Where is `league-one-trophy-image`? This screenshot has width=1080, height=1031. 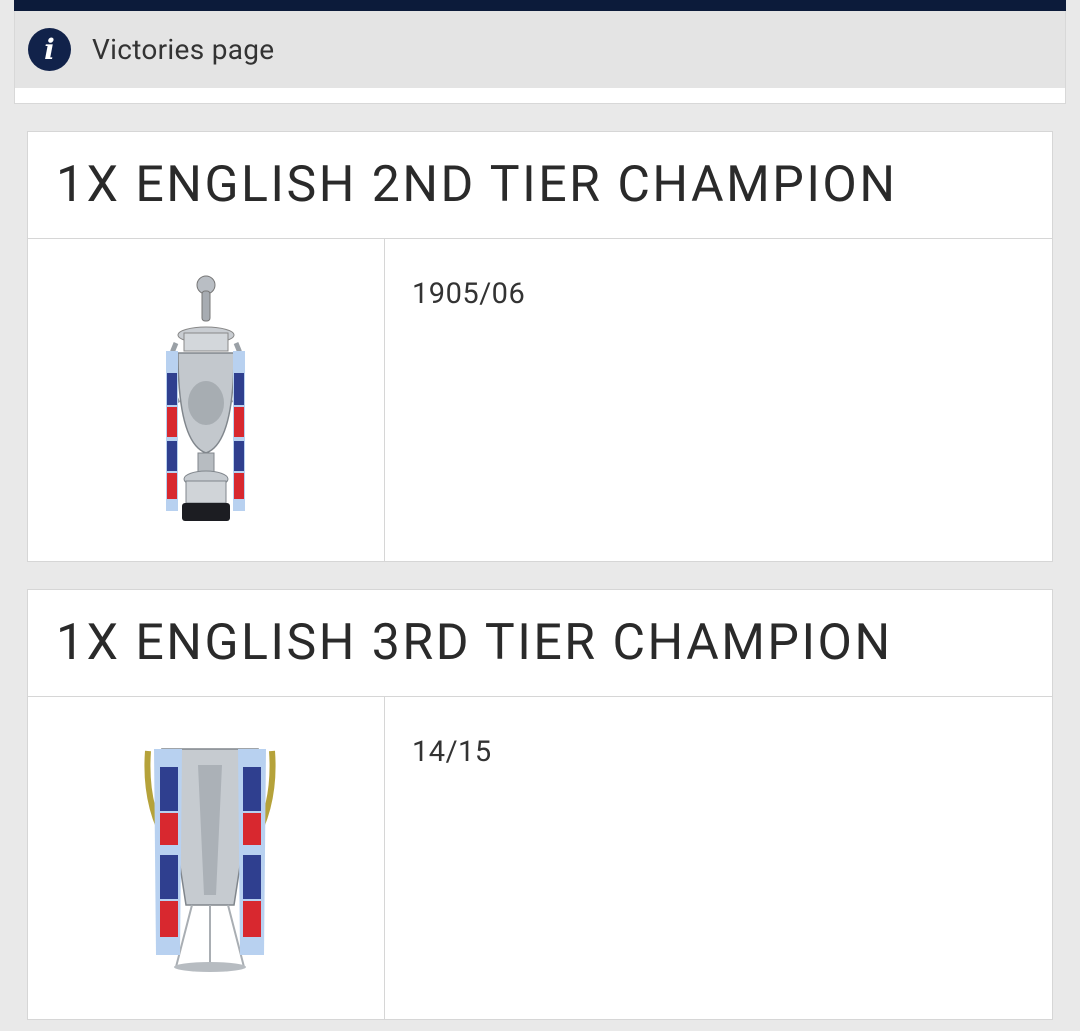 league-one-trophy-image is located at coordinates (210, 860).